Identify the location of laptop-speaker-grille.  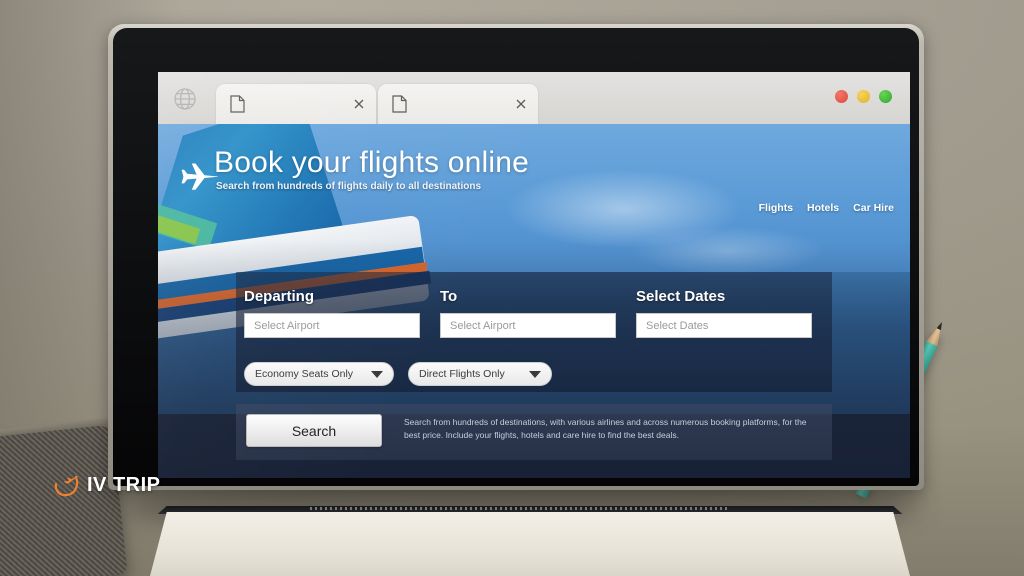
(520, 508).